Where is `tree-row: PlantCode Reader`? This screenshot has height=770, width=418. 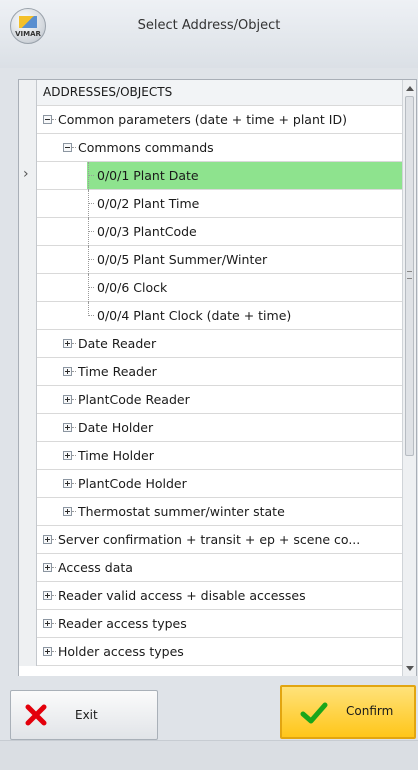
tree-row: PlantCode Reader is located at coordinates (210, 400).